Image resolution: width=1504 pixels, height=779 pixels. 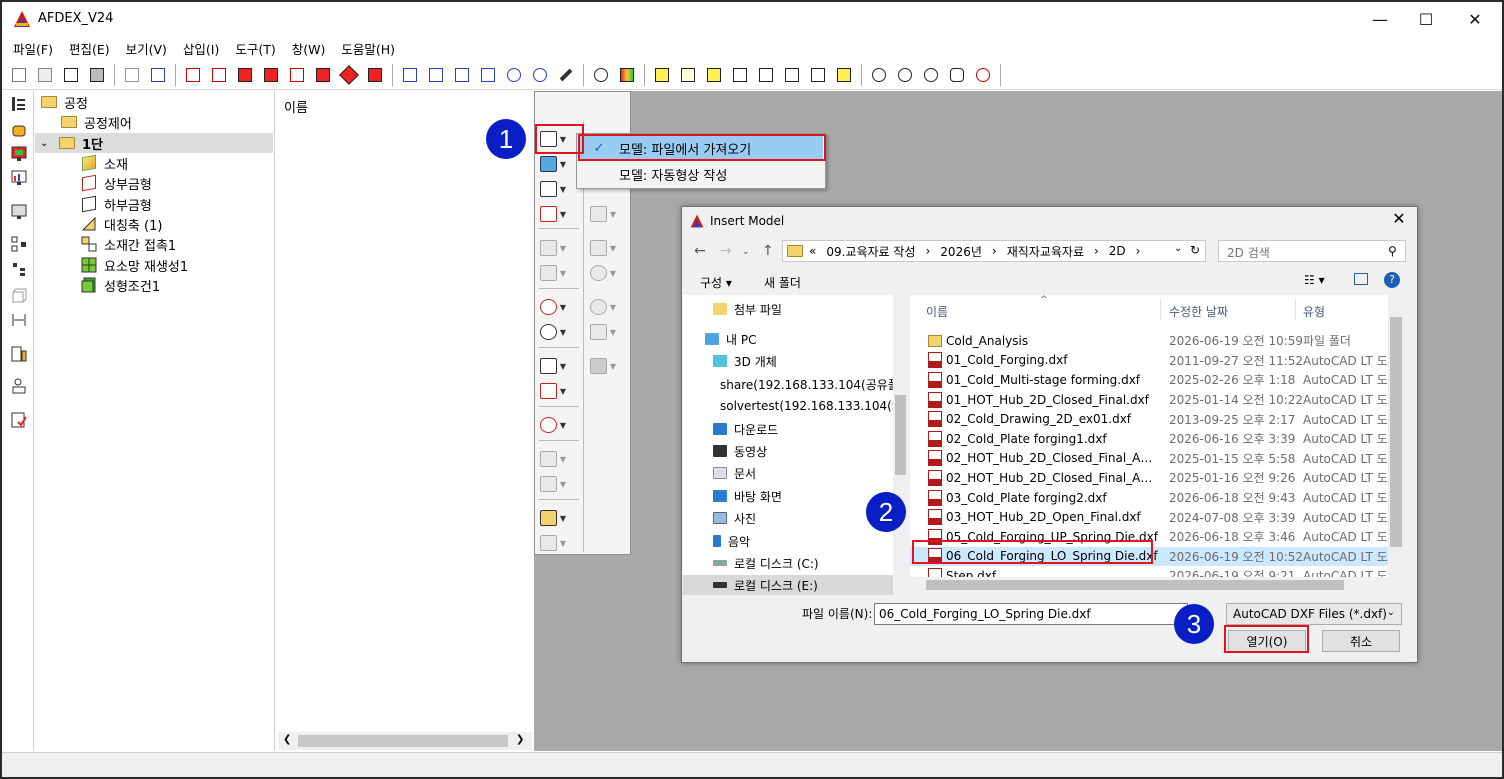 I want to click on menu-file: 파일(F), so click(x=33, y=48).